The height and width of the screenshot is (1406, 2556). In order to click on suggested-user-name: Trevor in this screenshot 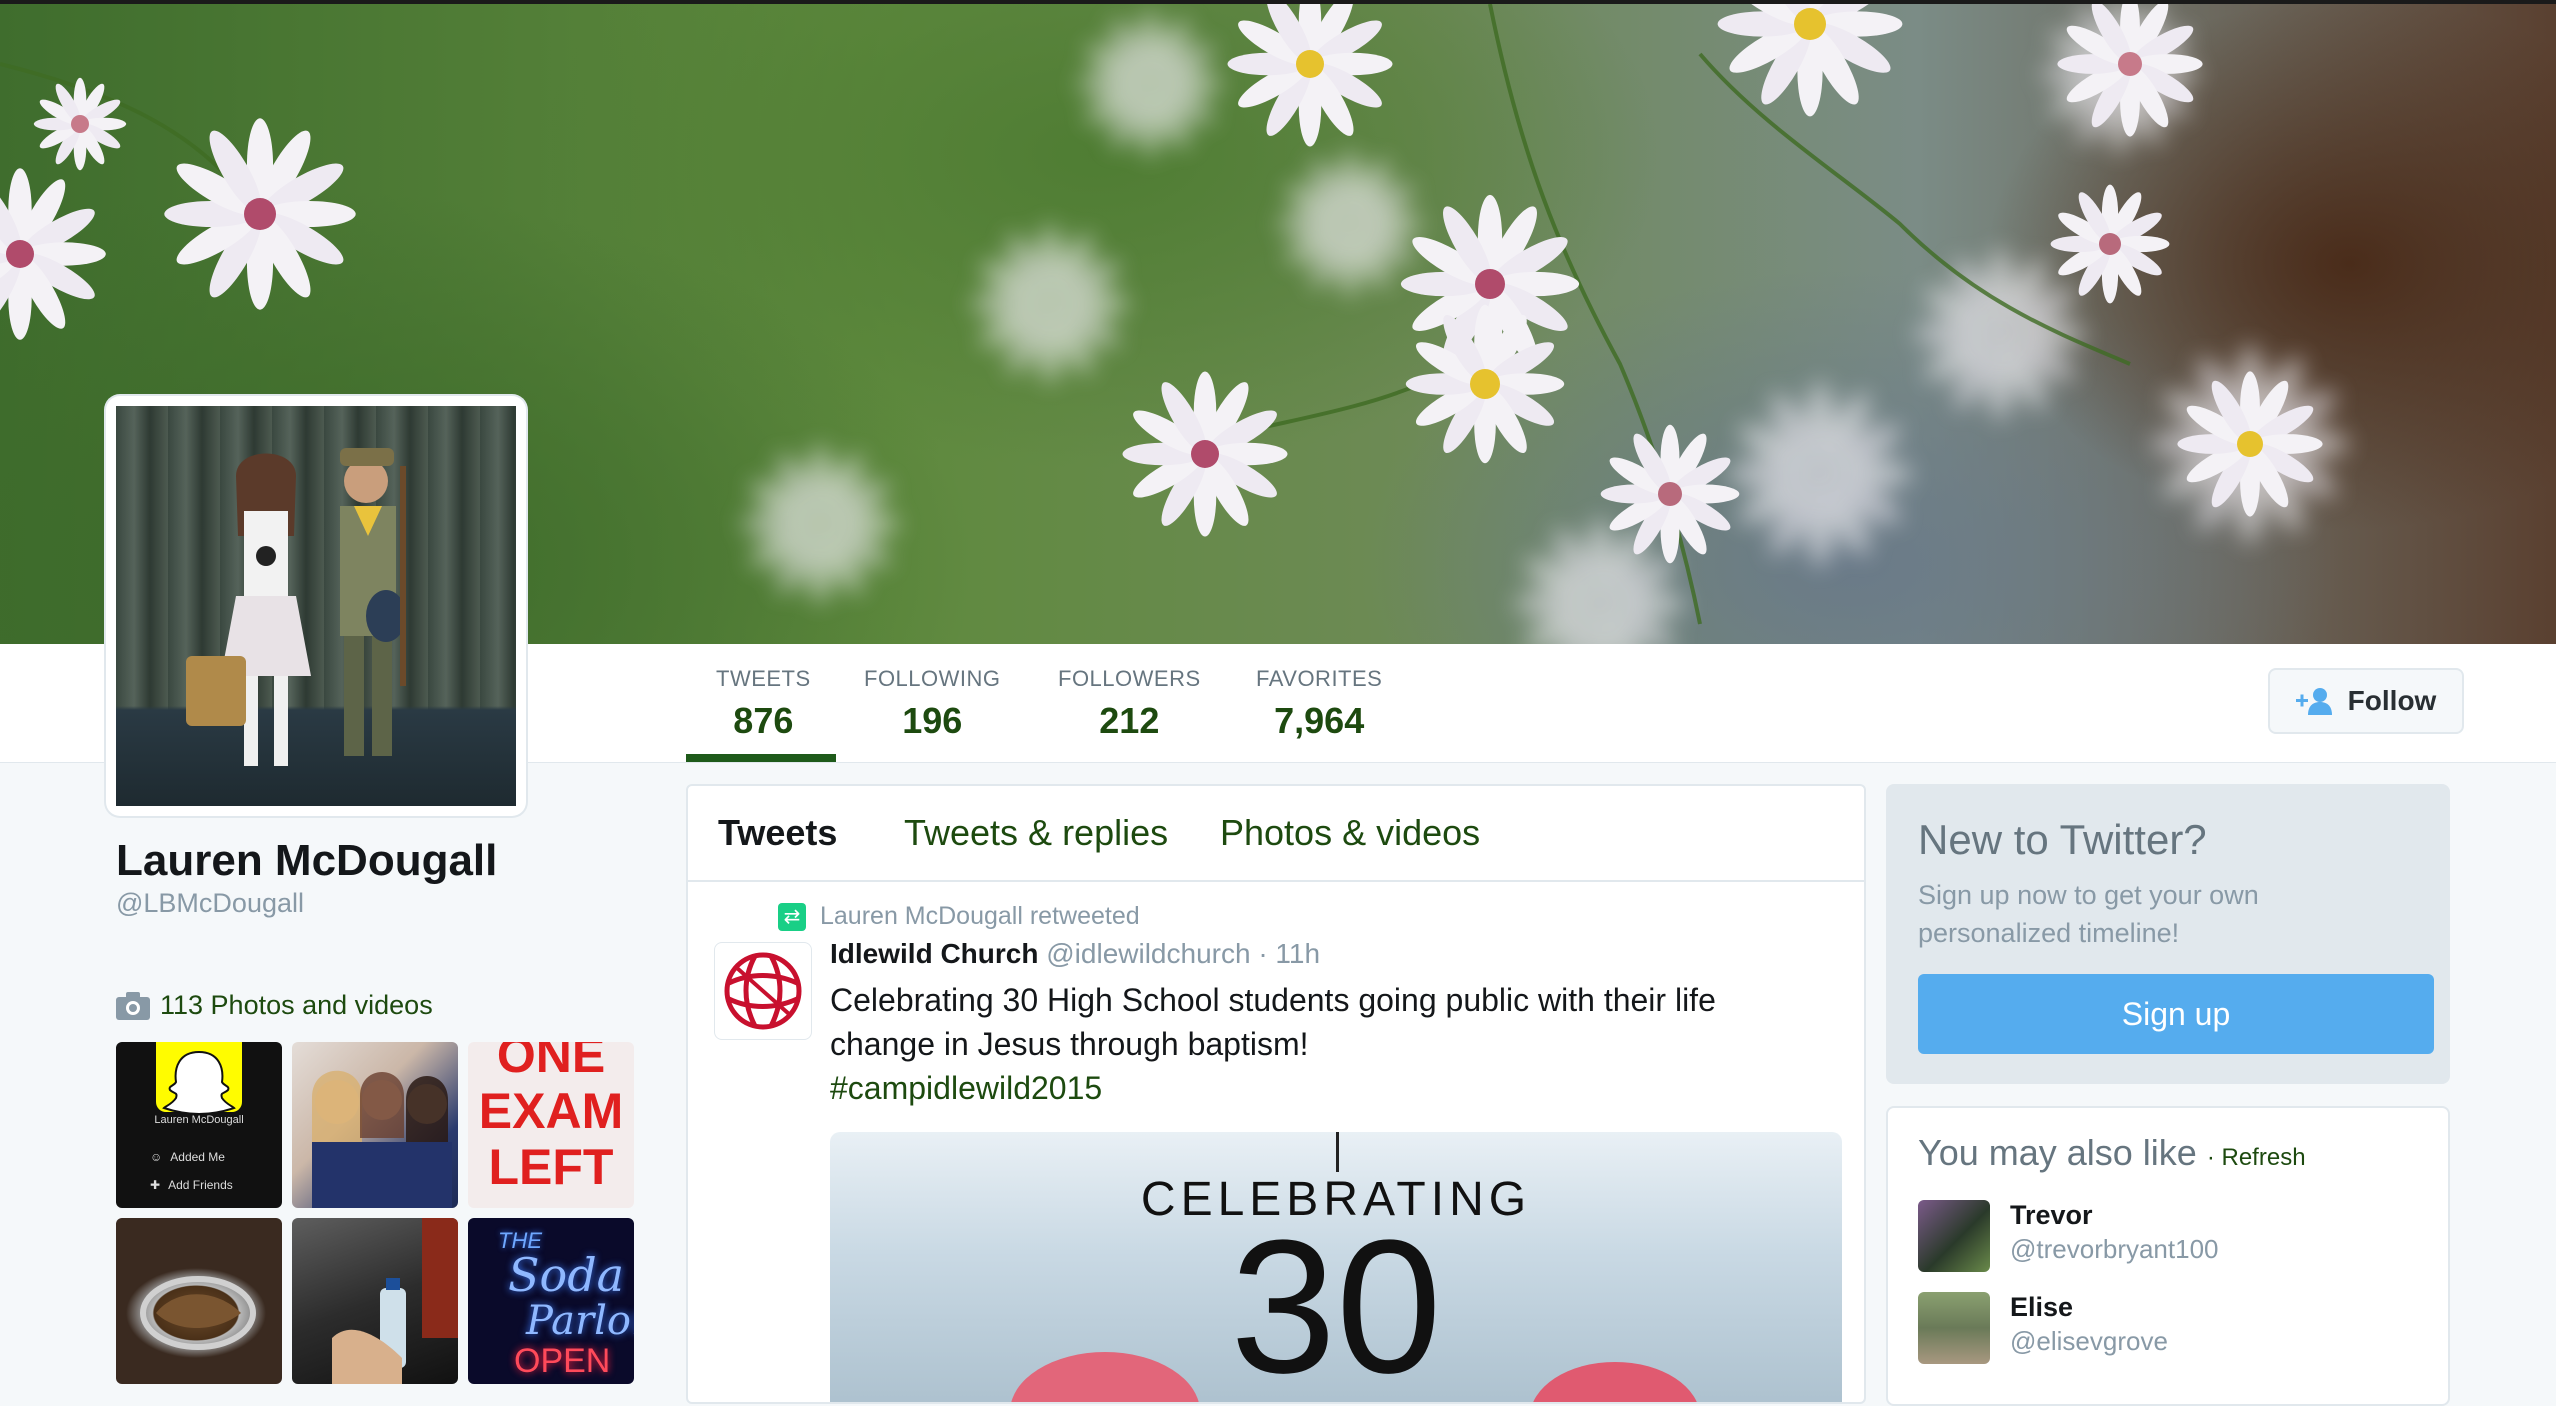, I will do `click(2051, 1215)`.